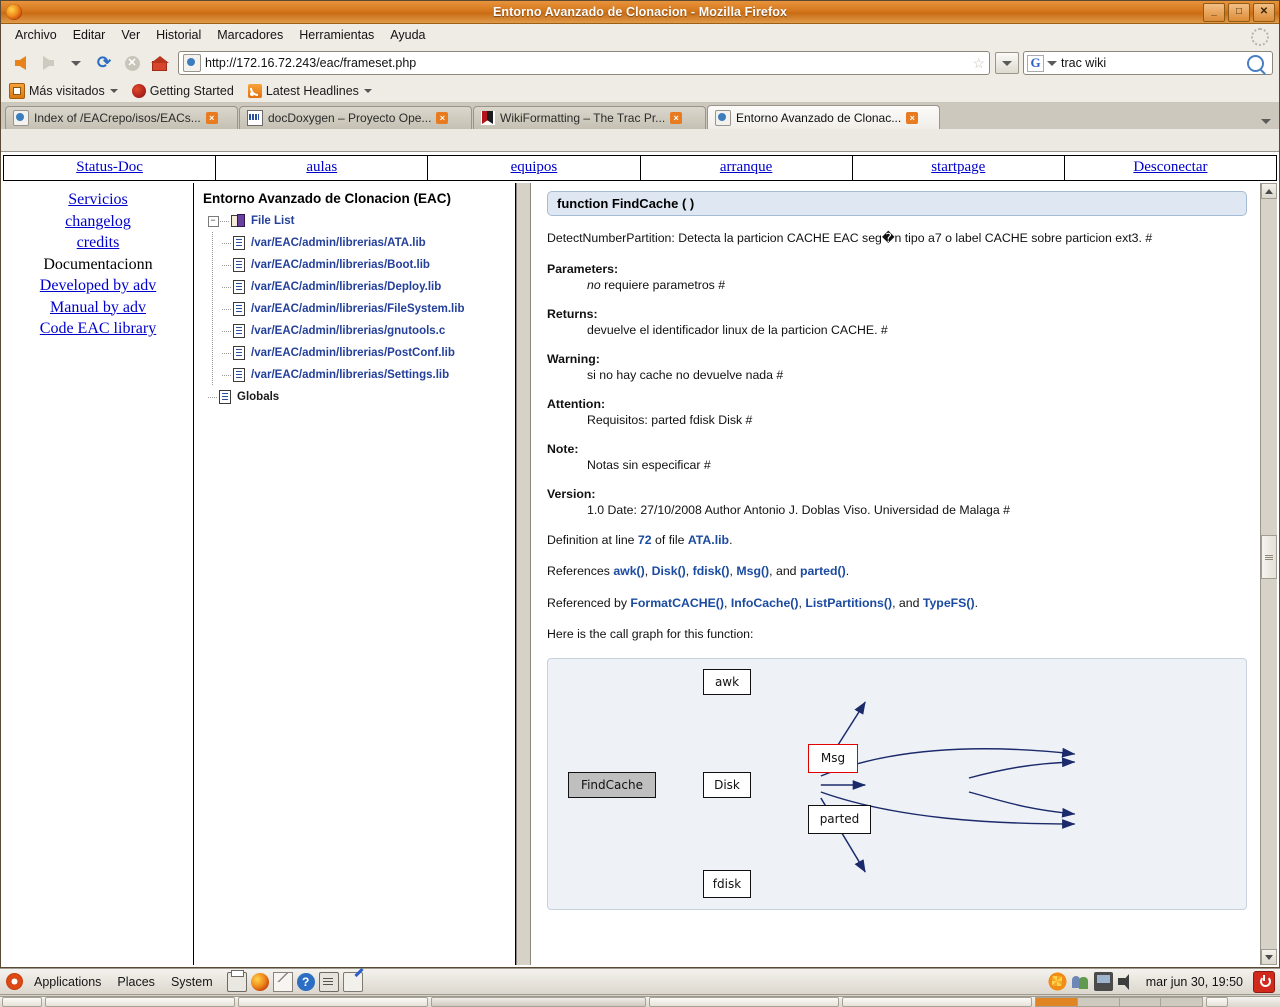  Describe the element at coordinates (136, 982) in the screenshot. I see `panel-menu-places: Places` at that location.